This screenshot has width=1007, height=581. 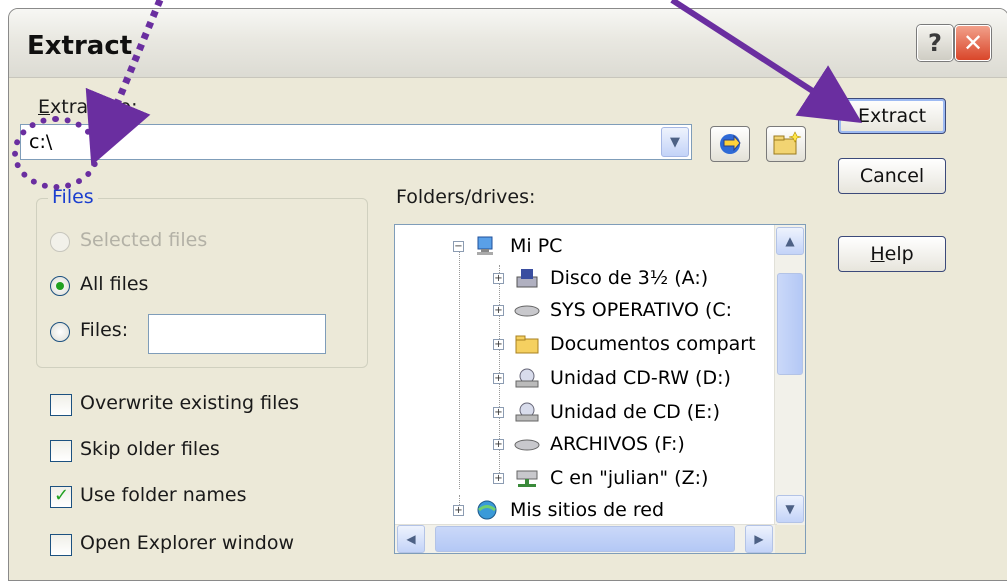 I want to click on overwrite-existing-label: Overwrite existing files, so click(x=189, y=403).